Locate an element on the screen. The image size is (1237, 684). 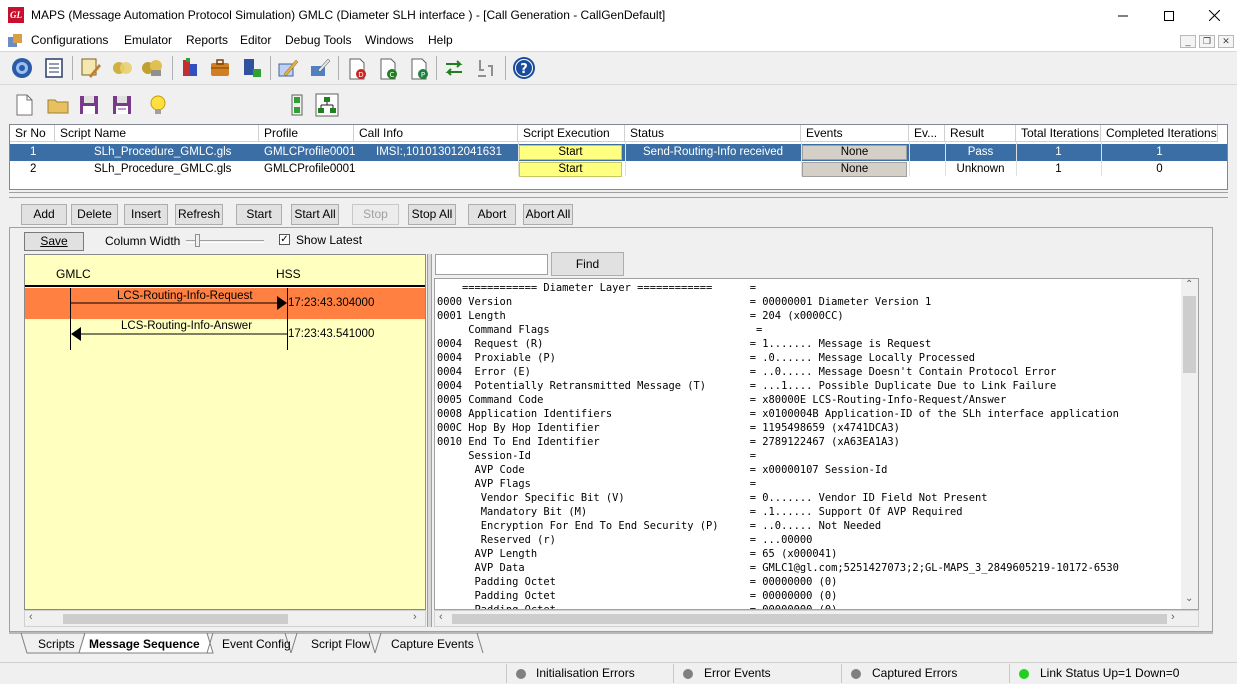
delete-button: Delete is located at coordinates (94, 214).